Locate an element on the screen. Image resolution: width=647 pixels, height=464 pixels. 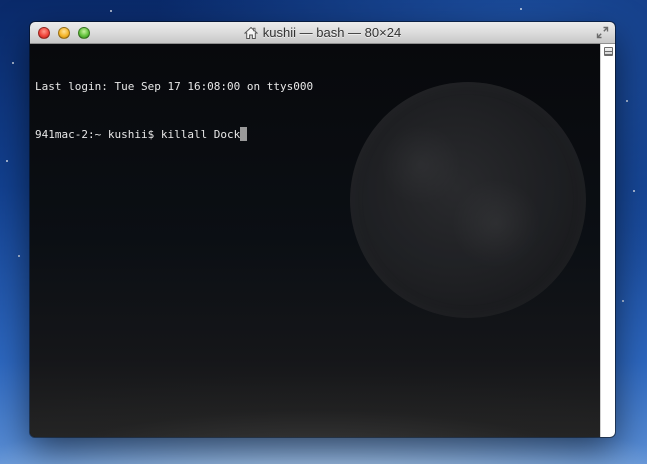
title-bar: kushii — bash — 80×24 is located at coordinates (322, 33).